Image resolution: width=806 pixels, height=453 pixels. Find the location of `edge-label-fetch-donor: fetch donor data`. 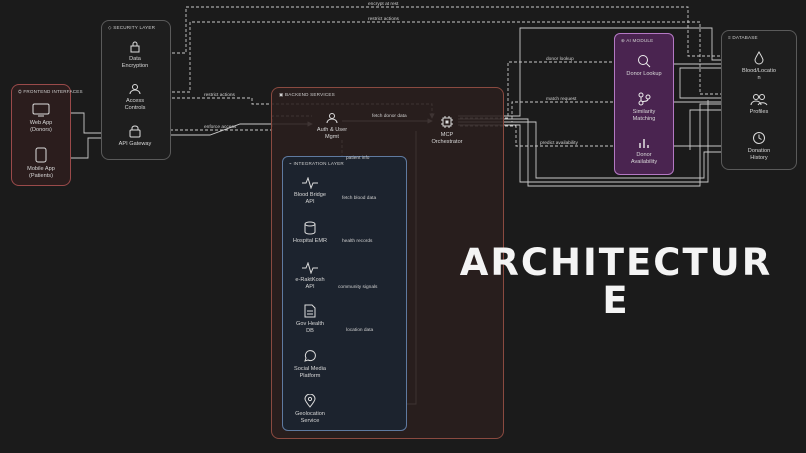

edge-label-fetch-donor: fetch donor data is located at coordinates (389, 116).